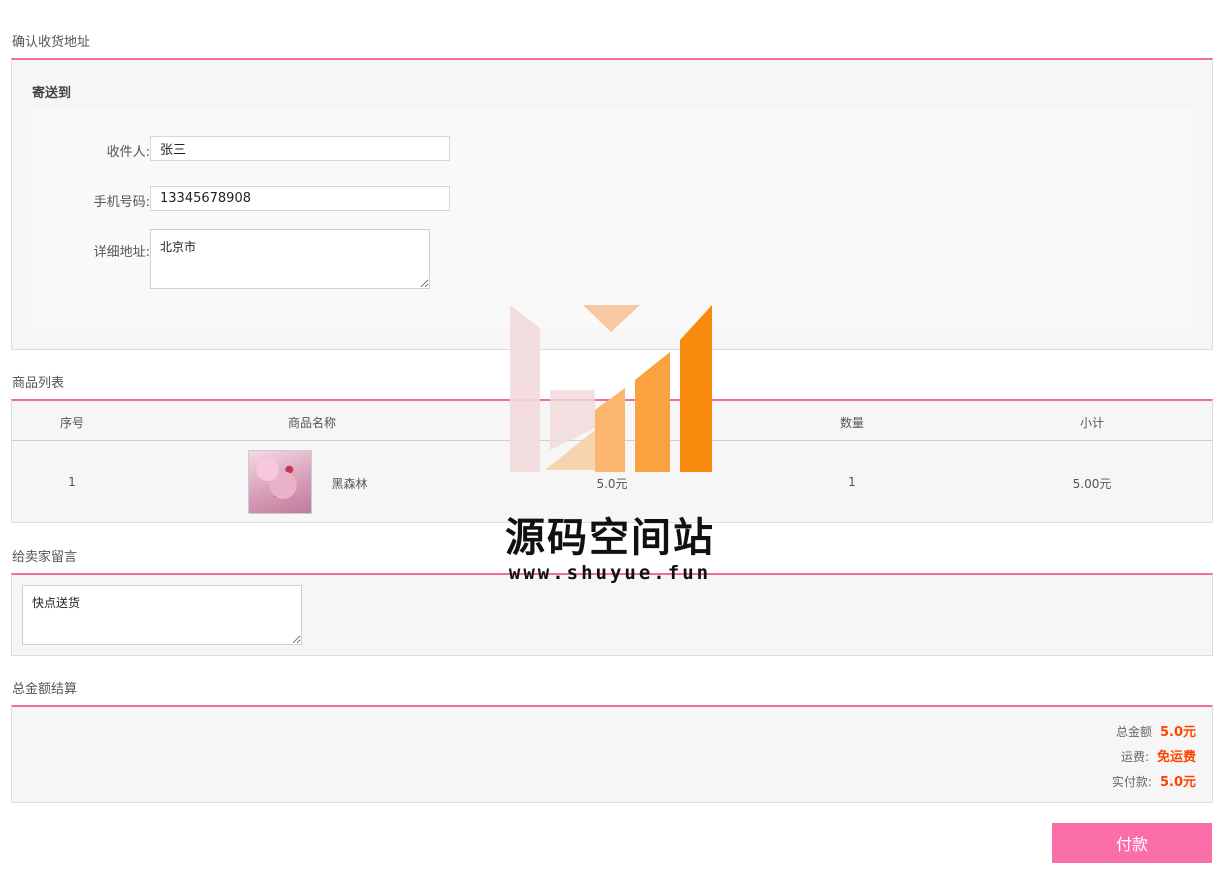  I want to click on total-amount-value: 5.0元, so click(1177, 732).